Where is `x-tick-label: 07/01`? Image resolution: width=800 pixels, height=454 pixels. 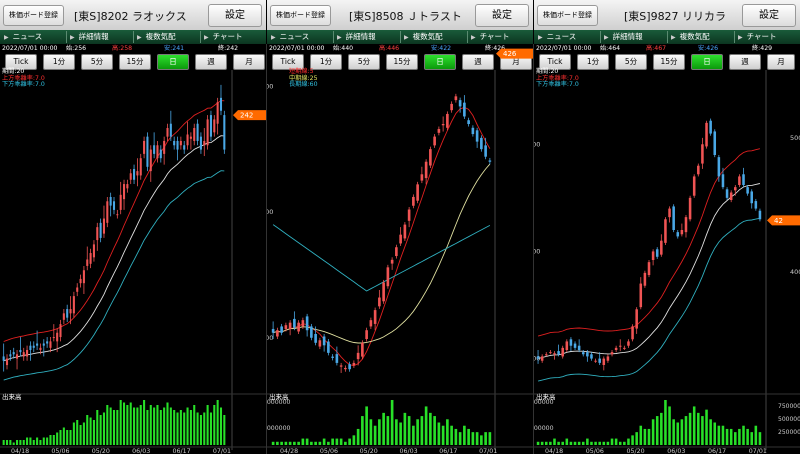
x-tick-label: 07/01 is located at coordinates (222, 451).